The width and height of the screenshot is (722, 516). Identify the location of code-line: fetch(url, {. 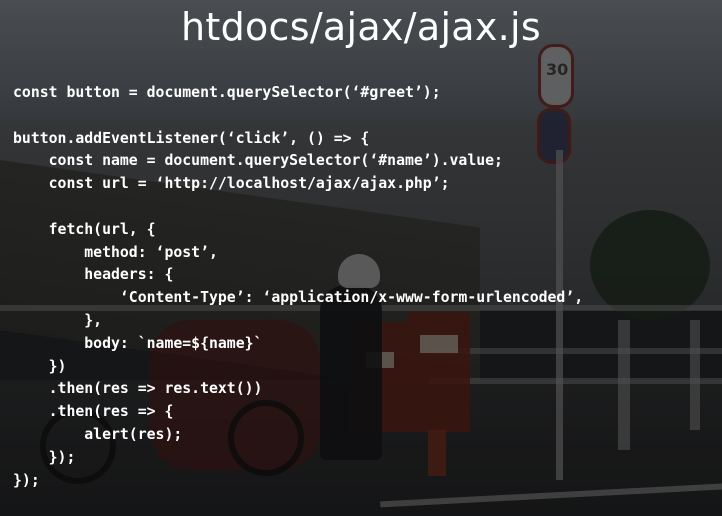
(84, 229).